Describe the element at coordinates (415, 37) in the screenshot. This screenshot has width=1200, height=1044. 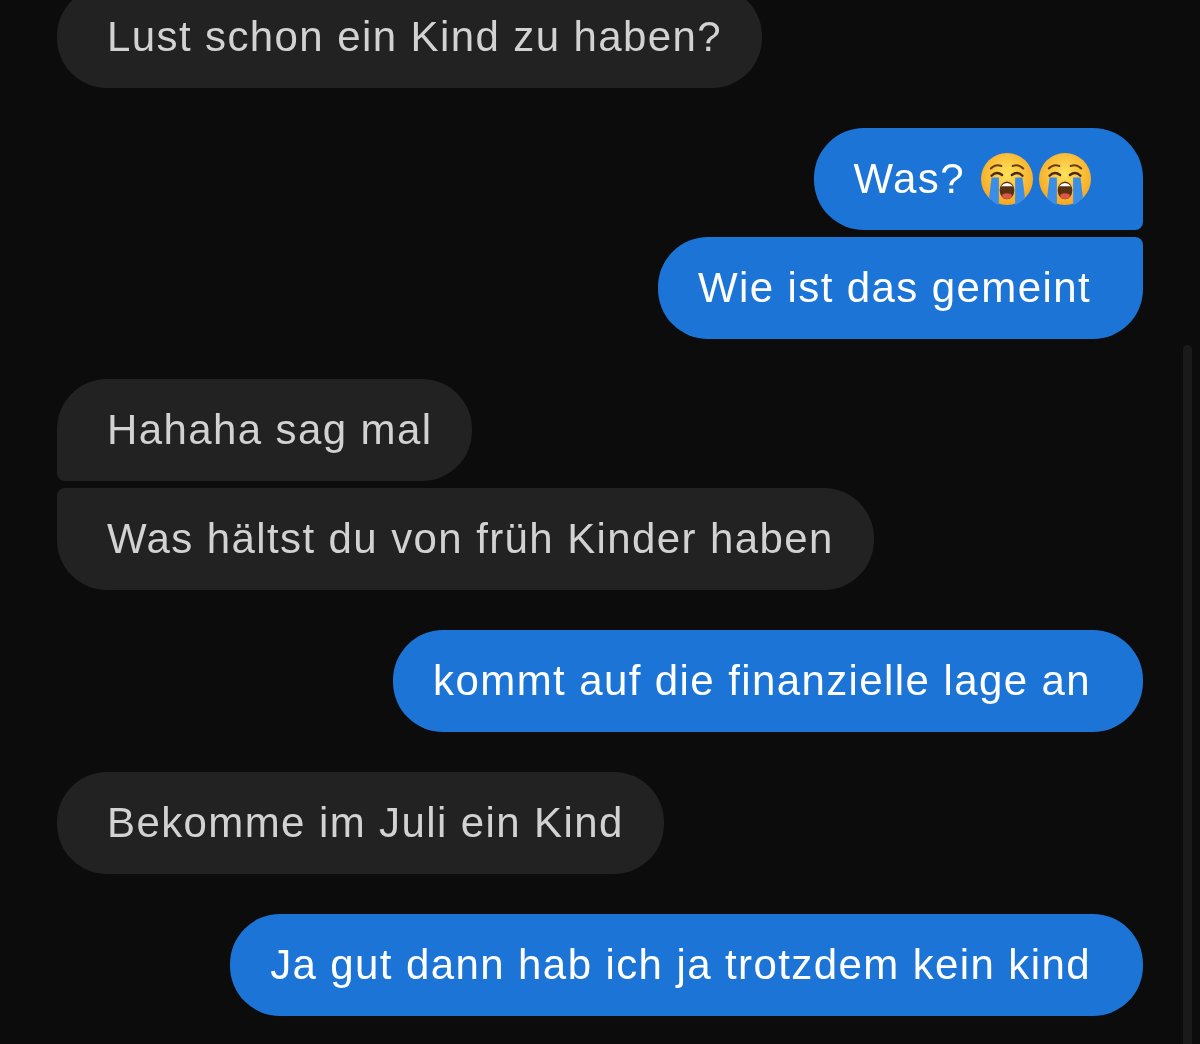
I see `message-text: Lust schon ein Kind zu haben?` at that location.